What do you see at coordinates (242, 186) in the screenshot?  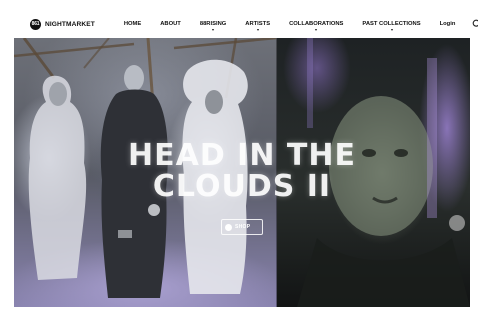 I see `hero-title-line-2: CLOUDS II` at bounding box center [242, 186].